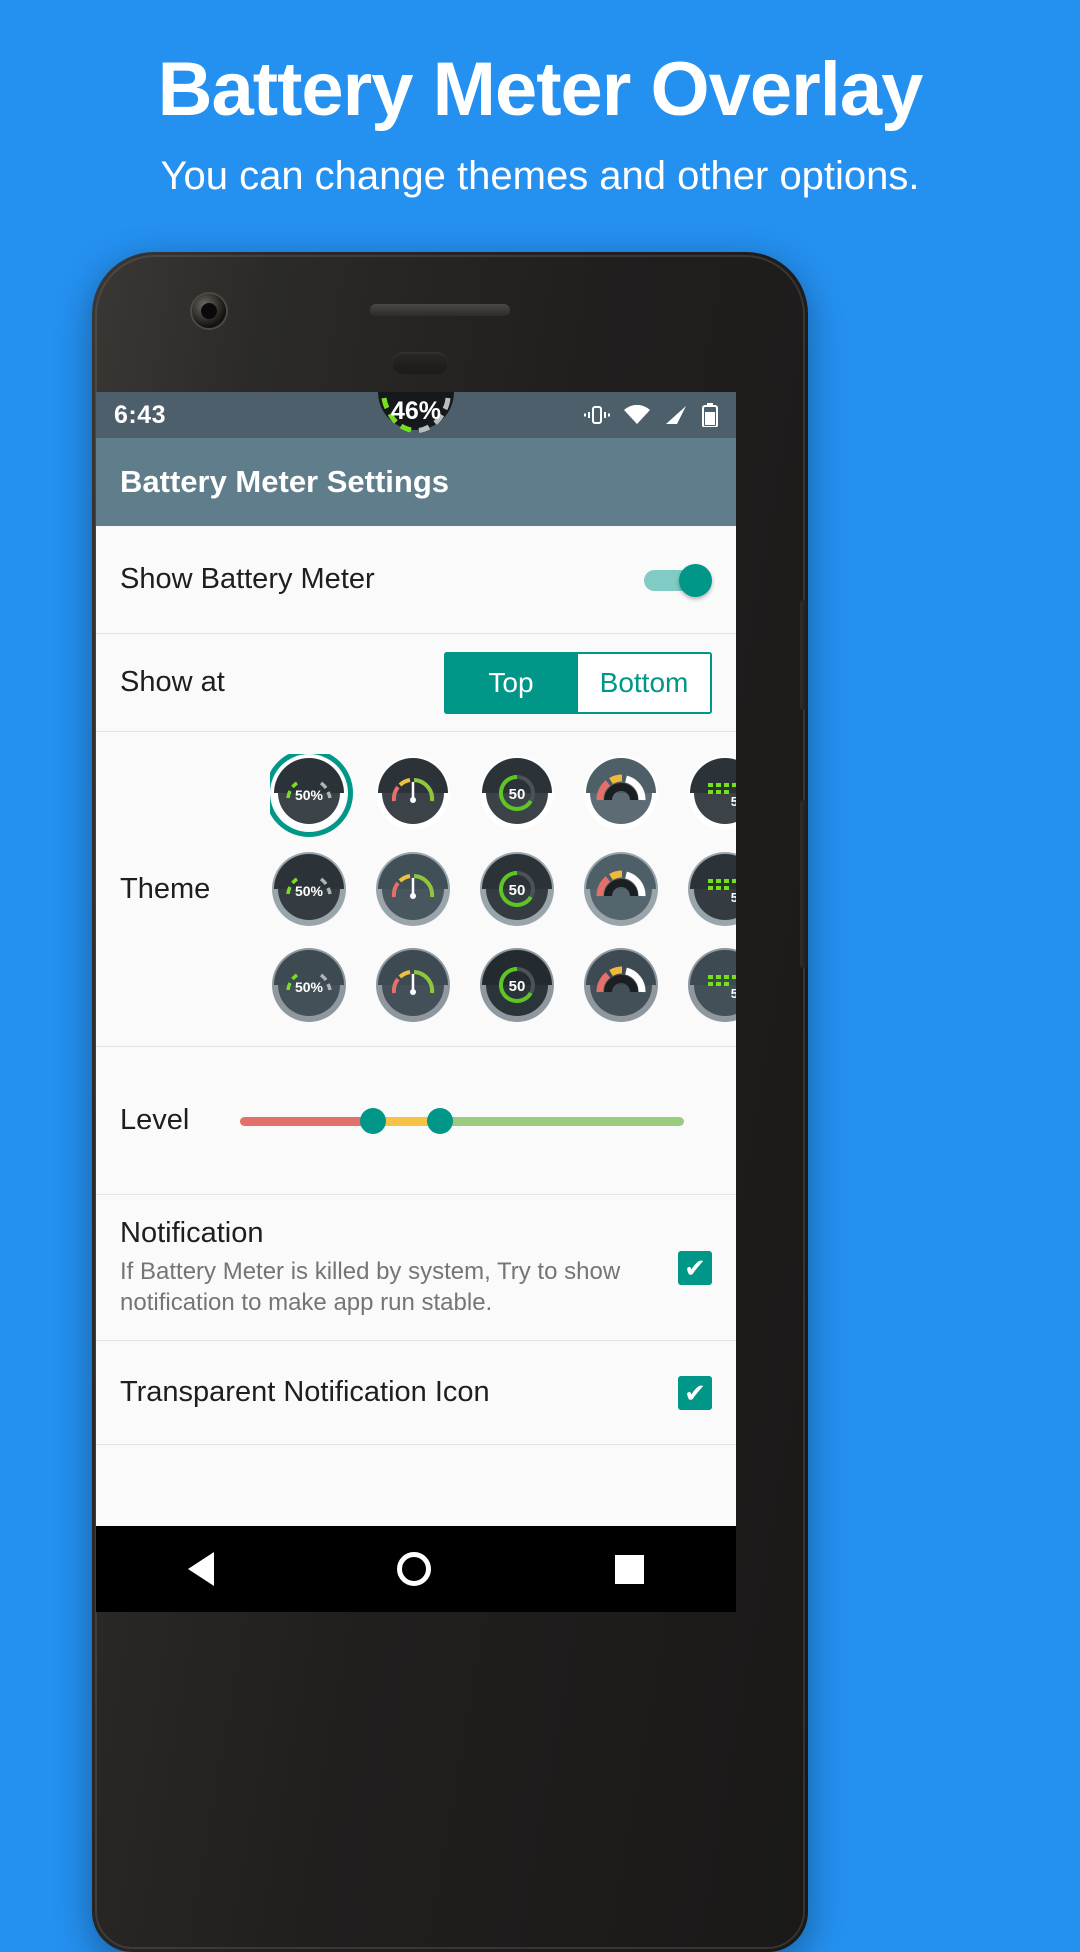 The height and width of the screenshot is (1952, 1080). I want to click on app-bar: Battery Meter Settings, so click(416, 482).